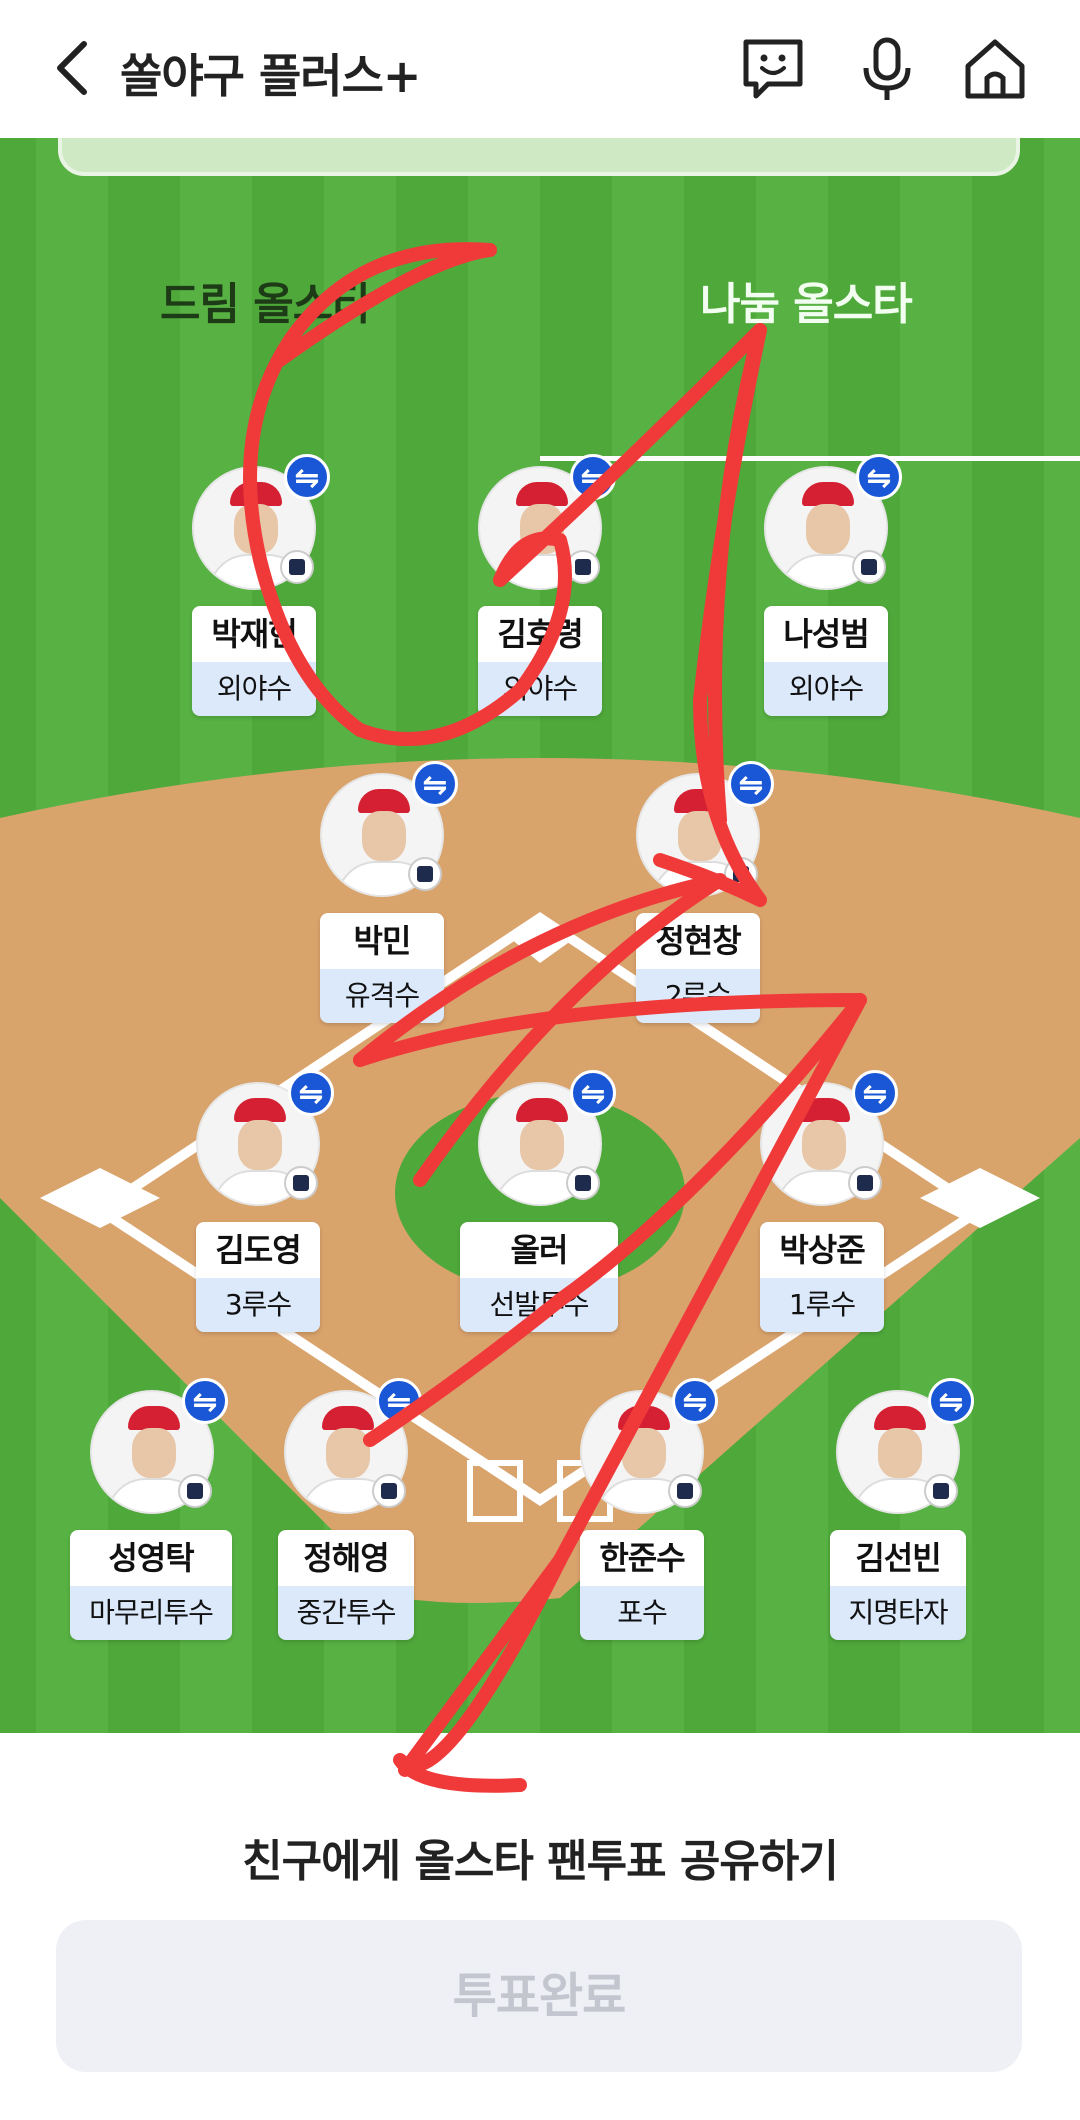 Image resolution: width=1080 pixels, height=2120 pixels. I want to click on player-name: 나성범, so click(826, 634).